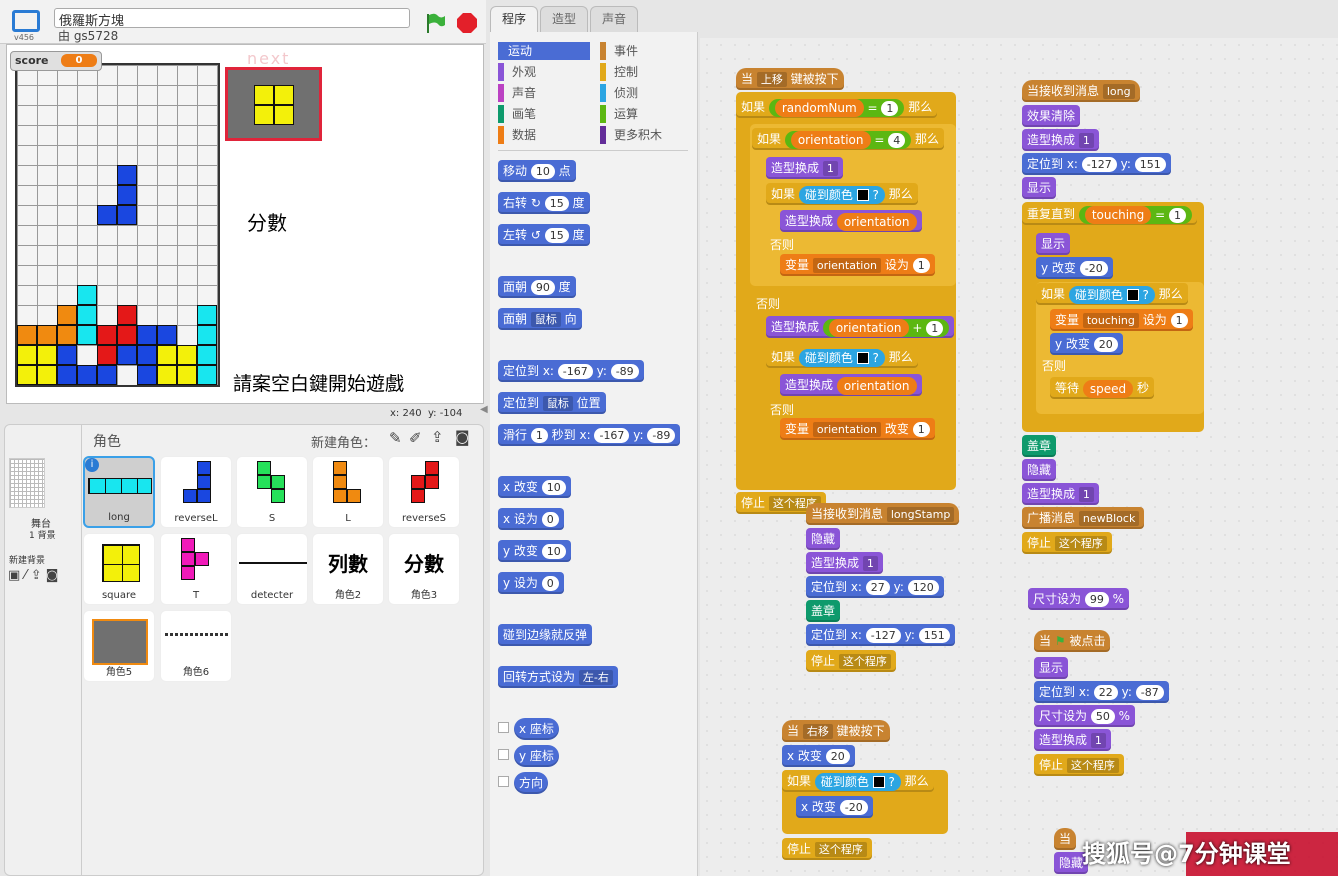 The width and height of the screenshot is (1338, 876). What do you see at coordinates (1060, 140) in the screenshot?
I see `switch-costume-block-3: 造型换成 1` at bounding box center [1060, 140].